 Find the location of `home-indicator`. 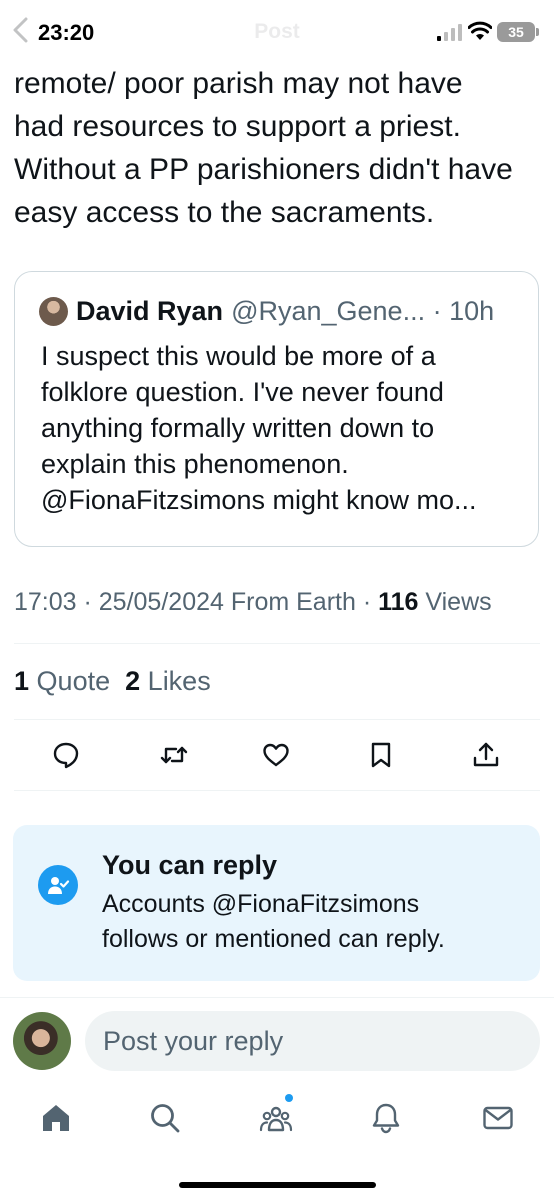

home-indicator is located at coordinates (277, 1185).